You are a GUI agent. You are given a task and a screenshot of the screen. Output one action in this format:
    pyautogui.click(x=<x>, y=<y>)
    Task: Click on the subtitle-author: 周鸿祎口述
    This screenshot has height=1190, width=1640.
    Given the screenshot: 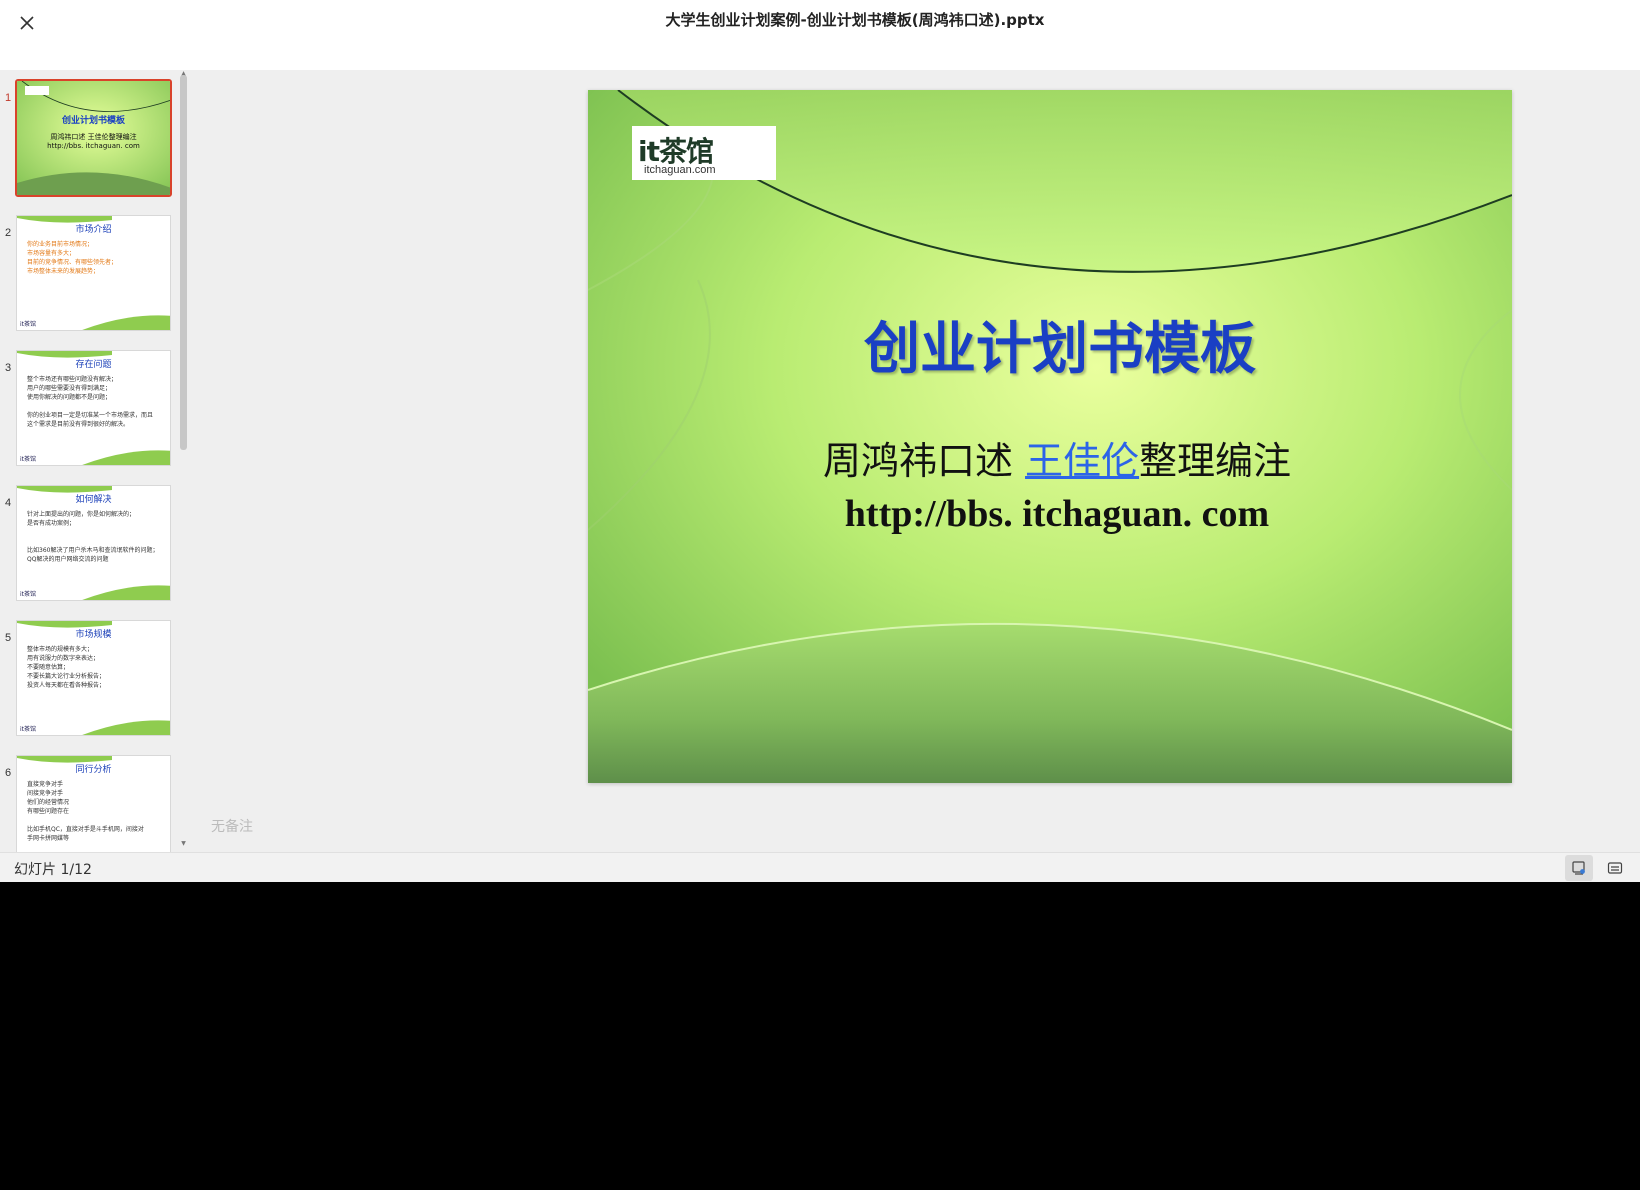 What is the action you would take?
    pyautogui.click(x=924, y=461)
    